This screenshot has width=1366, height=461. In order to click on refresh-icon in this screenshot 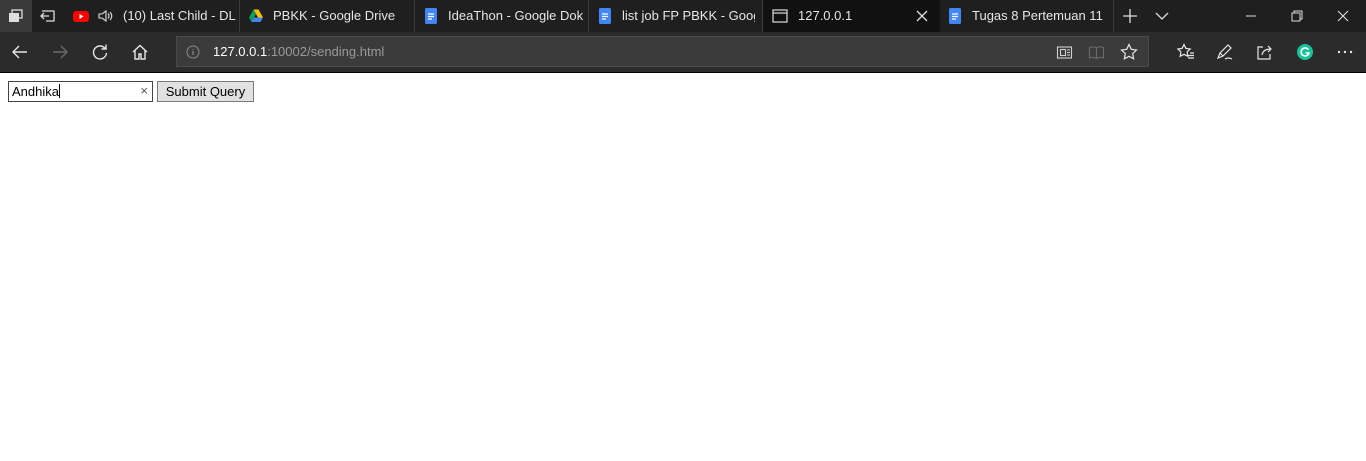, I will do `click(100, 52)`.